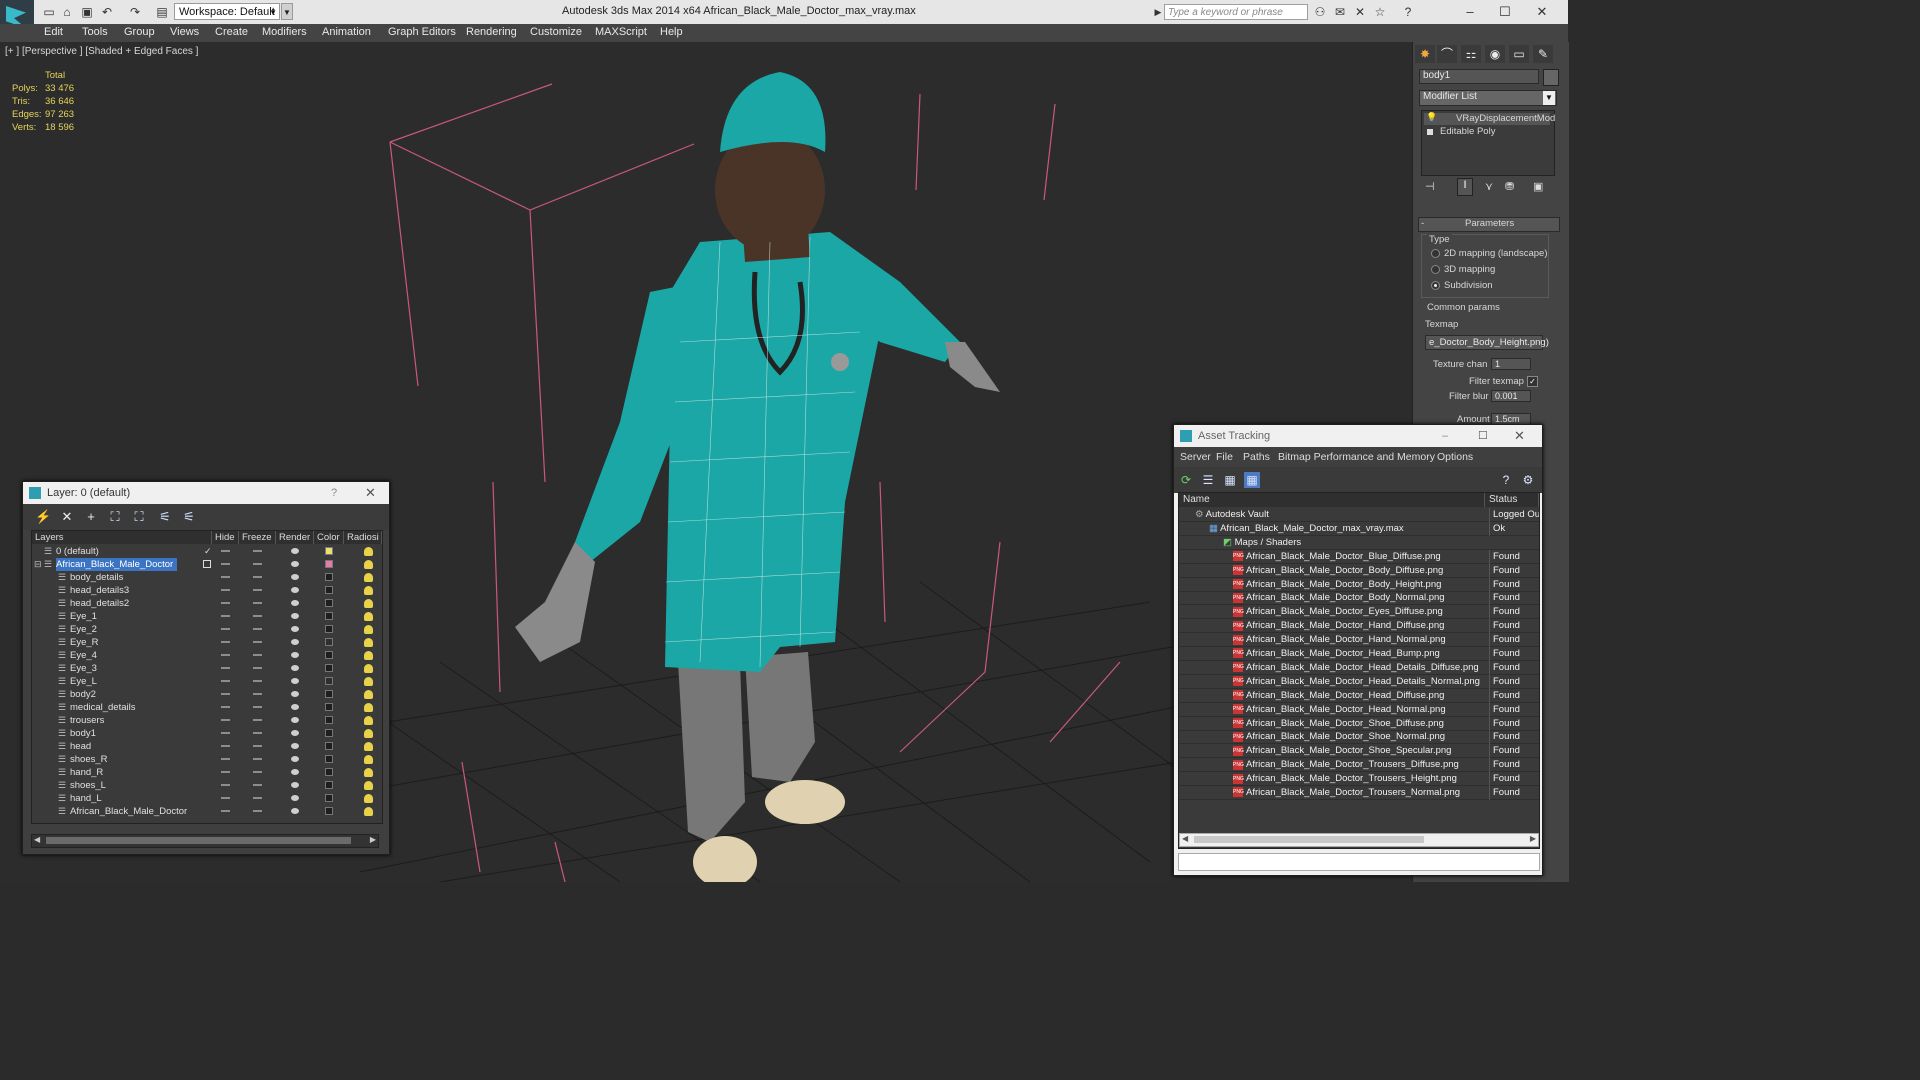  Describe the element at coordinates (257, 537) in the screenshot. I see `col-freeze: Freeze` at that location.